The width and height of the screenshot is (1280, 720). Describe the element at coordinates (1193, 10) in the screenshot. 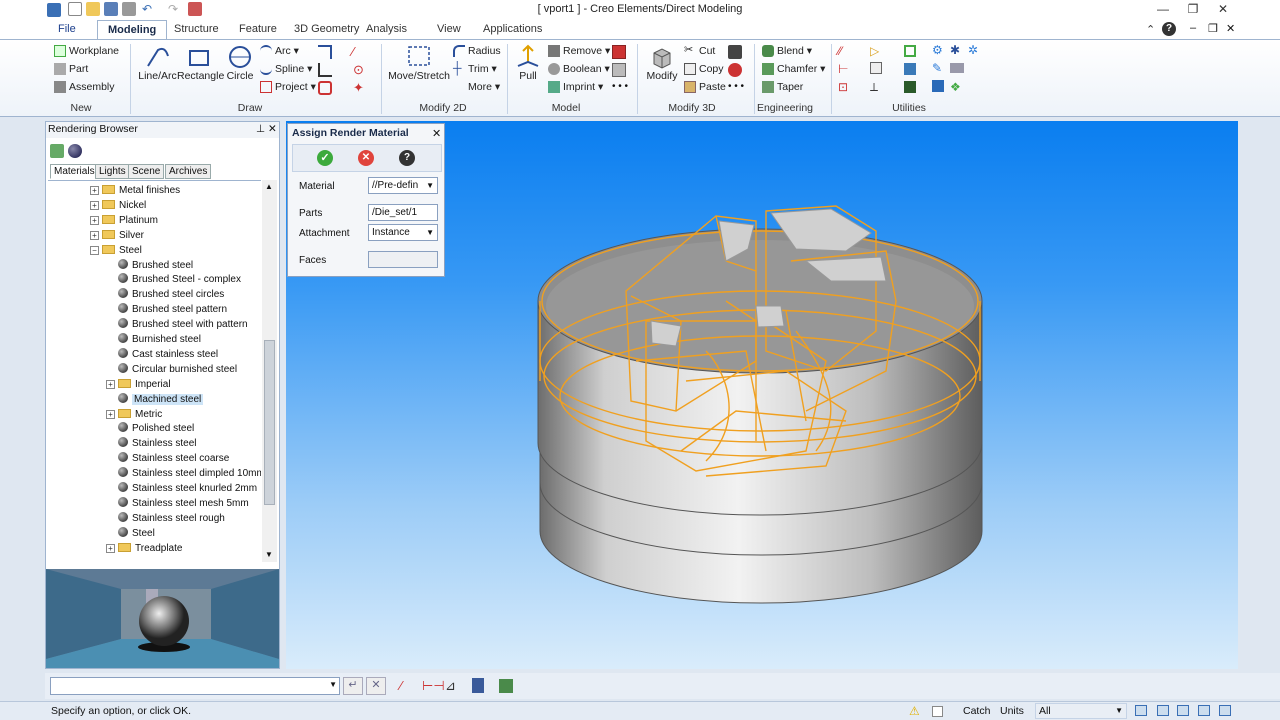

I see `restore-button: ❐` at that location.